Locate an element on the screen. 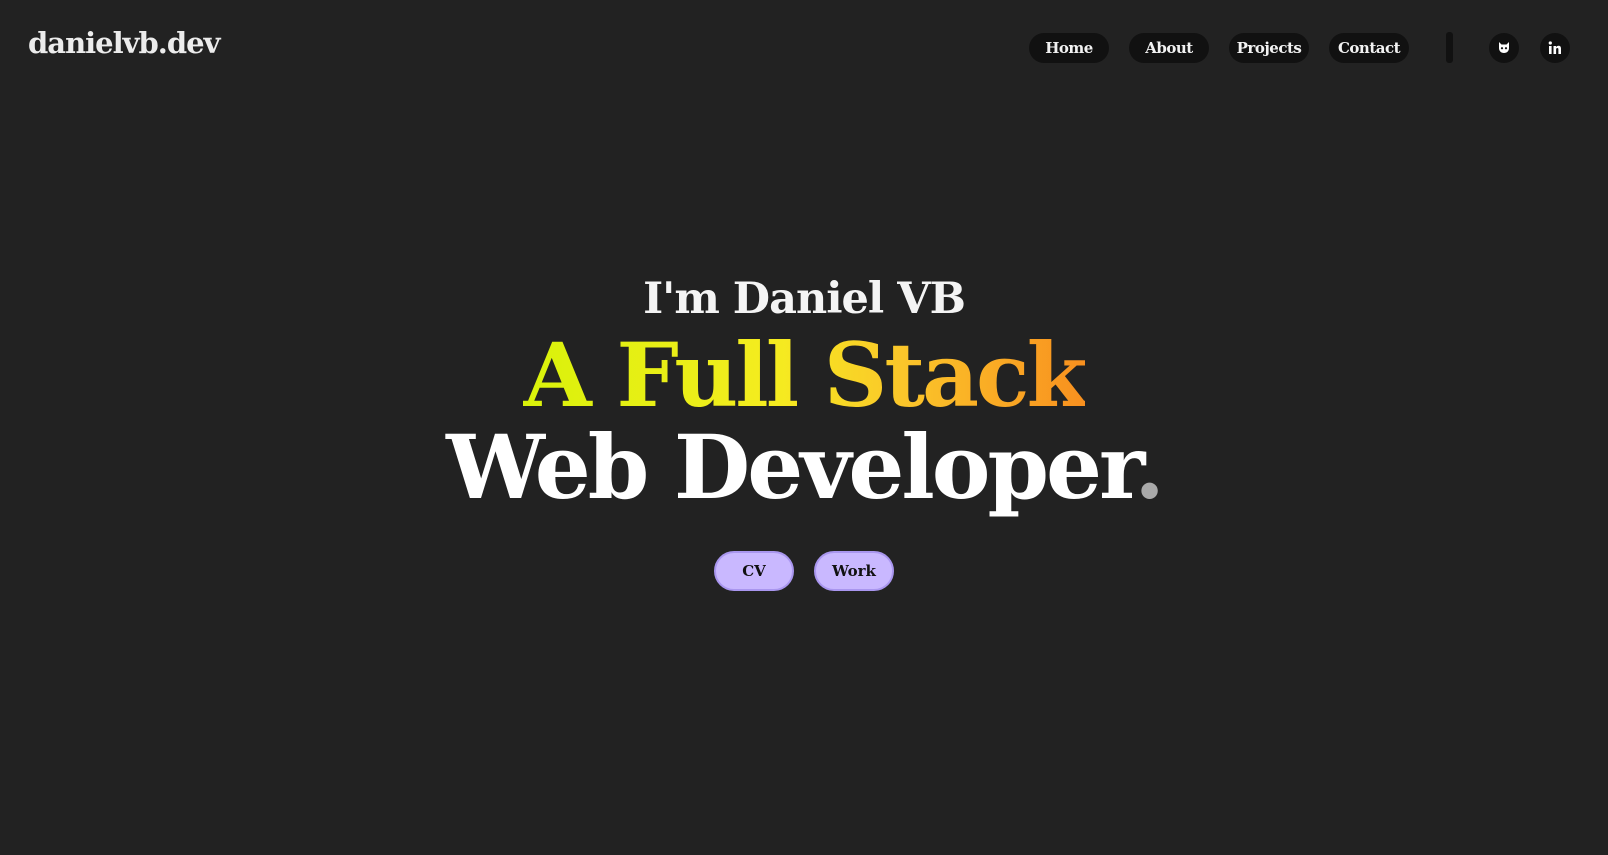 This screenshot has height=855, width=1608. hero-role-title: Web Developer. is located at coordinates (804, 467).